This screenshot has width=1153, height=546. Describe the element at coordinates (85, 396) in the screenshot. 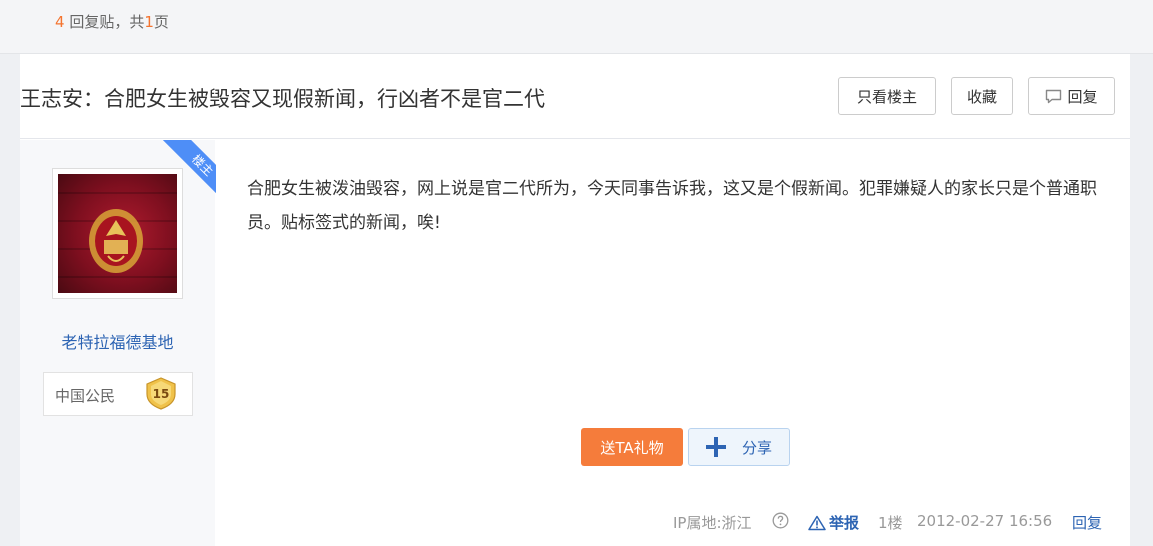

I see `author-title: 中国公民` at that location.